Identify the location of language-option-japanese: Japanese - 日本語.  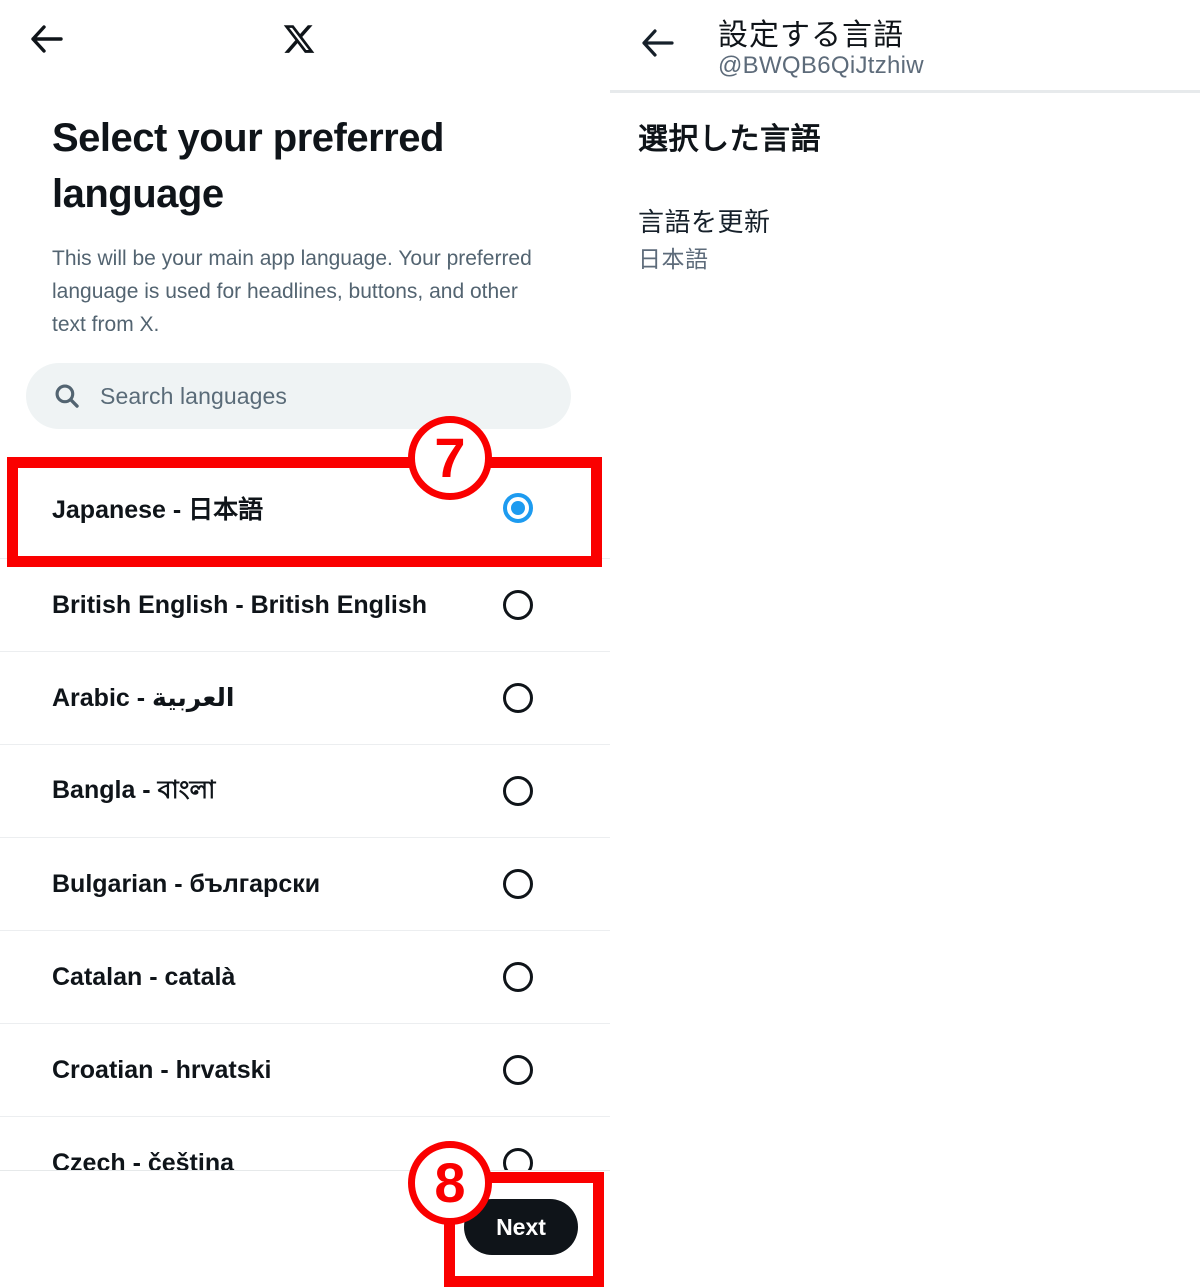
(305, 508).